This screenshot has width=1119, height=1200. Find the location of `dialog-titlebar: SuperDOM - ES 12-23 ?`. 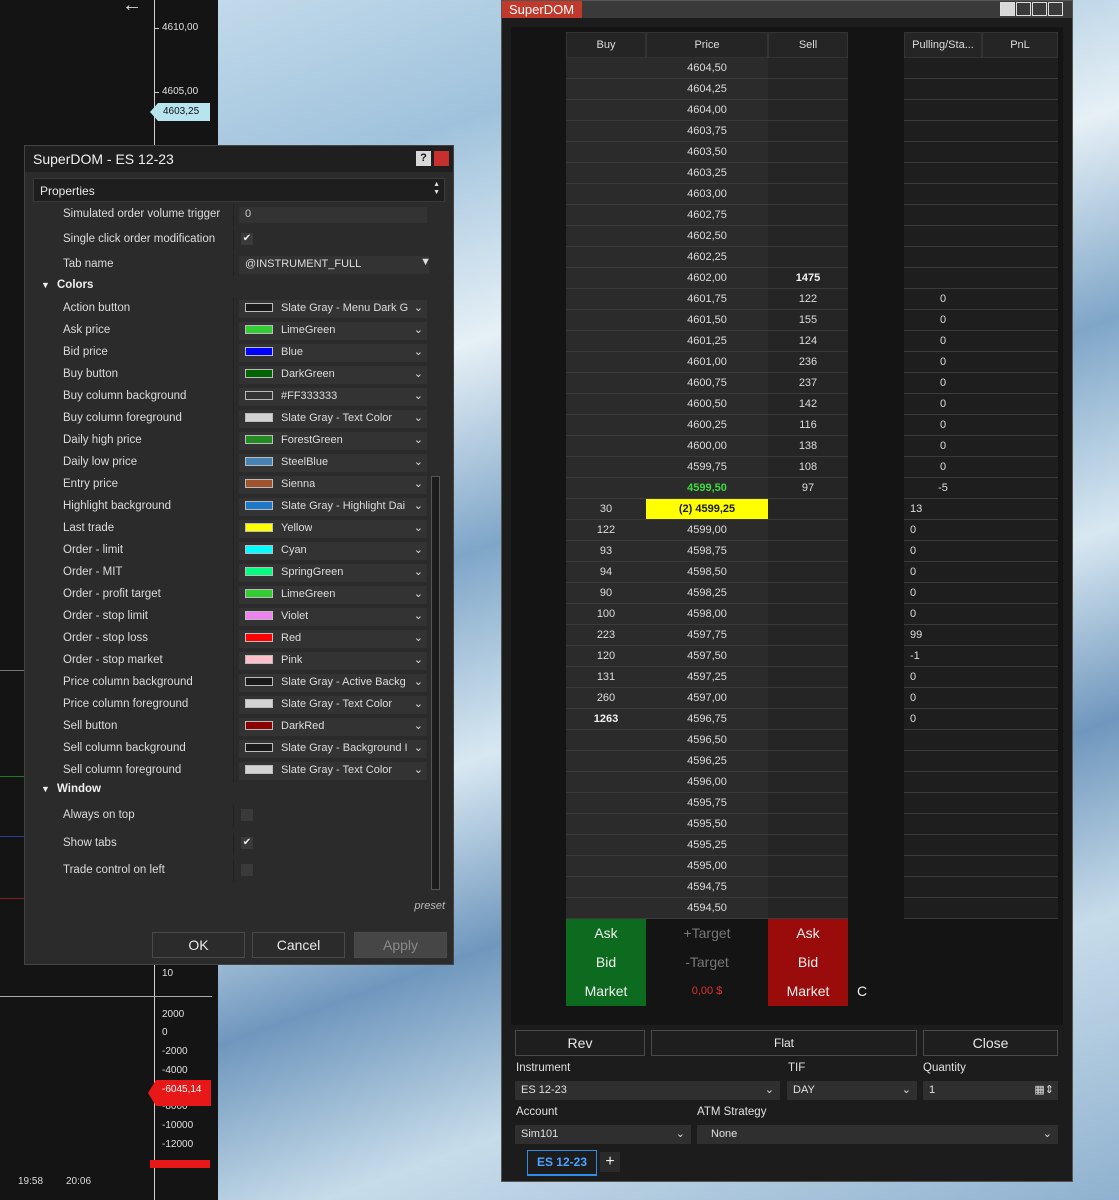

dialog-titlebar: SuperDOM - ES 12-23 ? is located at coordinates (239, 159).